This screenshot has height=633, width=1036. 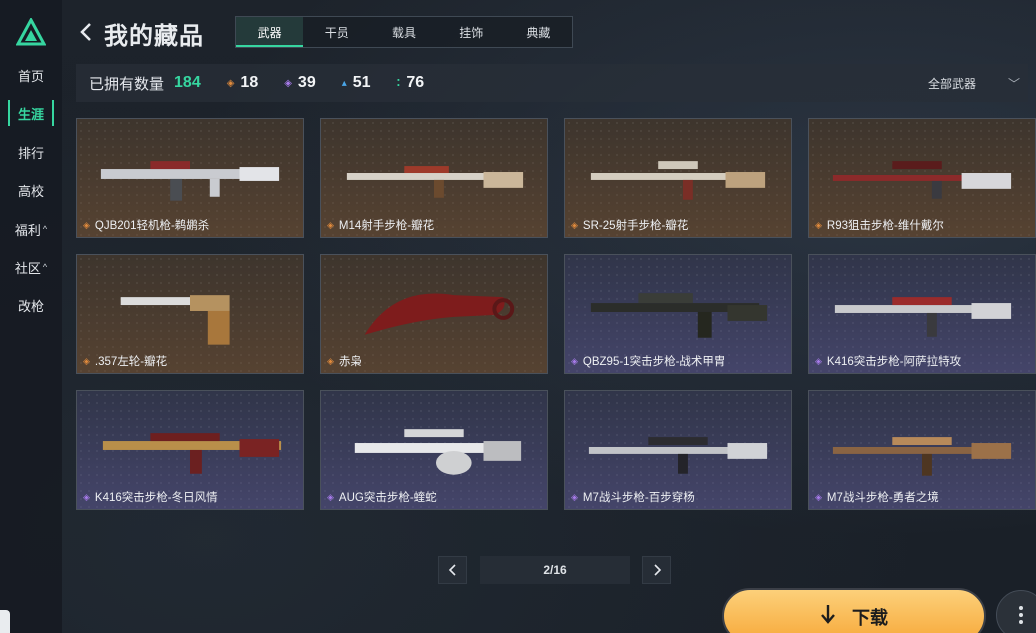 I want to click on filter-label: 全部武器, so click(x=951, y=83).